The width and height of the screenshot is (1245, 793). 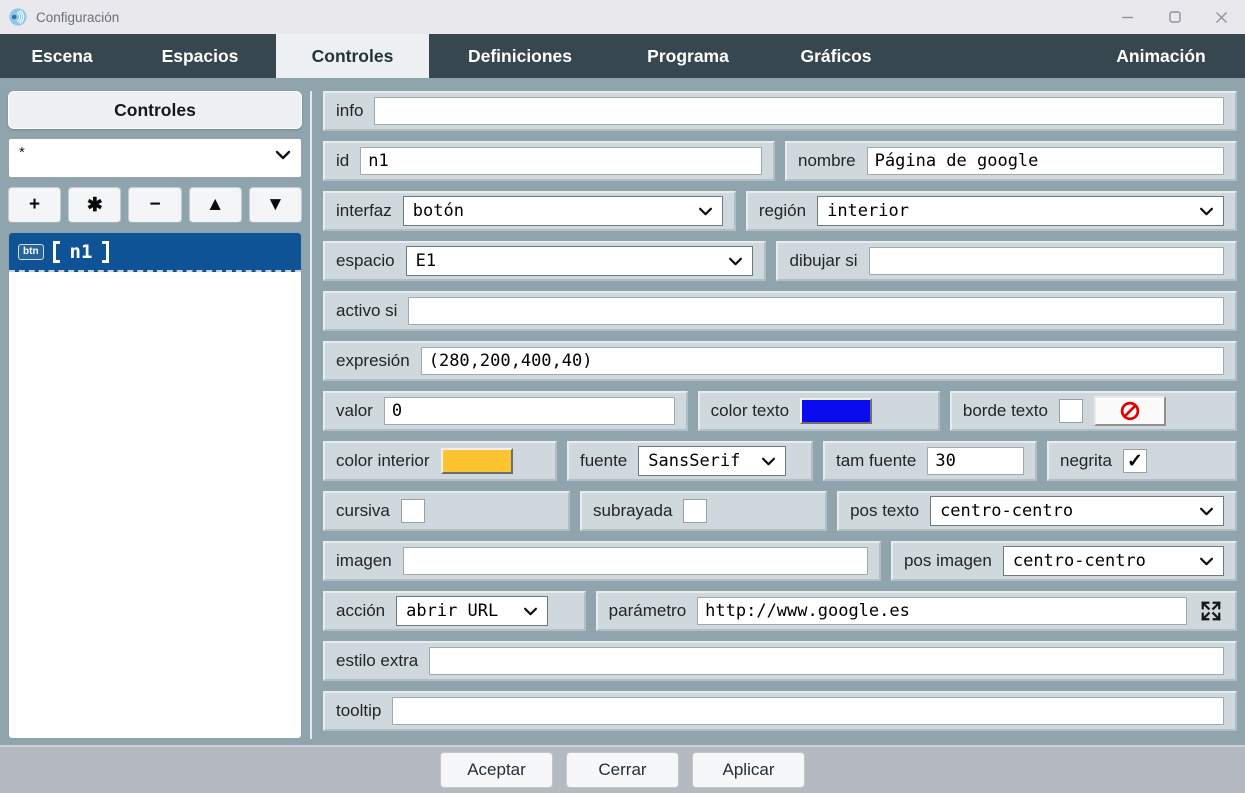 I want to click on accion-select: abrir URL, so click(x=472, y=611).